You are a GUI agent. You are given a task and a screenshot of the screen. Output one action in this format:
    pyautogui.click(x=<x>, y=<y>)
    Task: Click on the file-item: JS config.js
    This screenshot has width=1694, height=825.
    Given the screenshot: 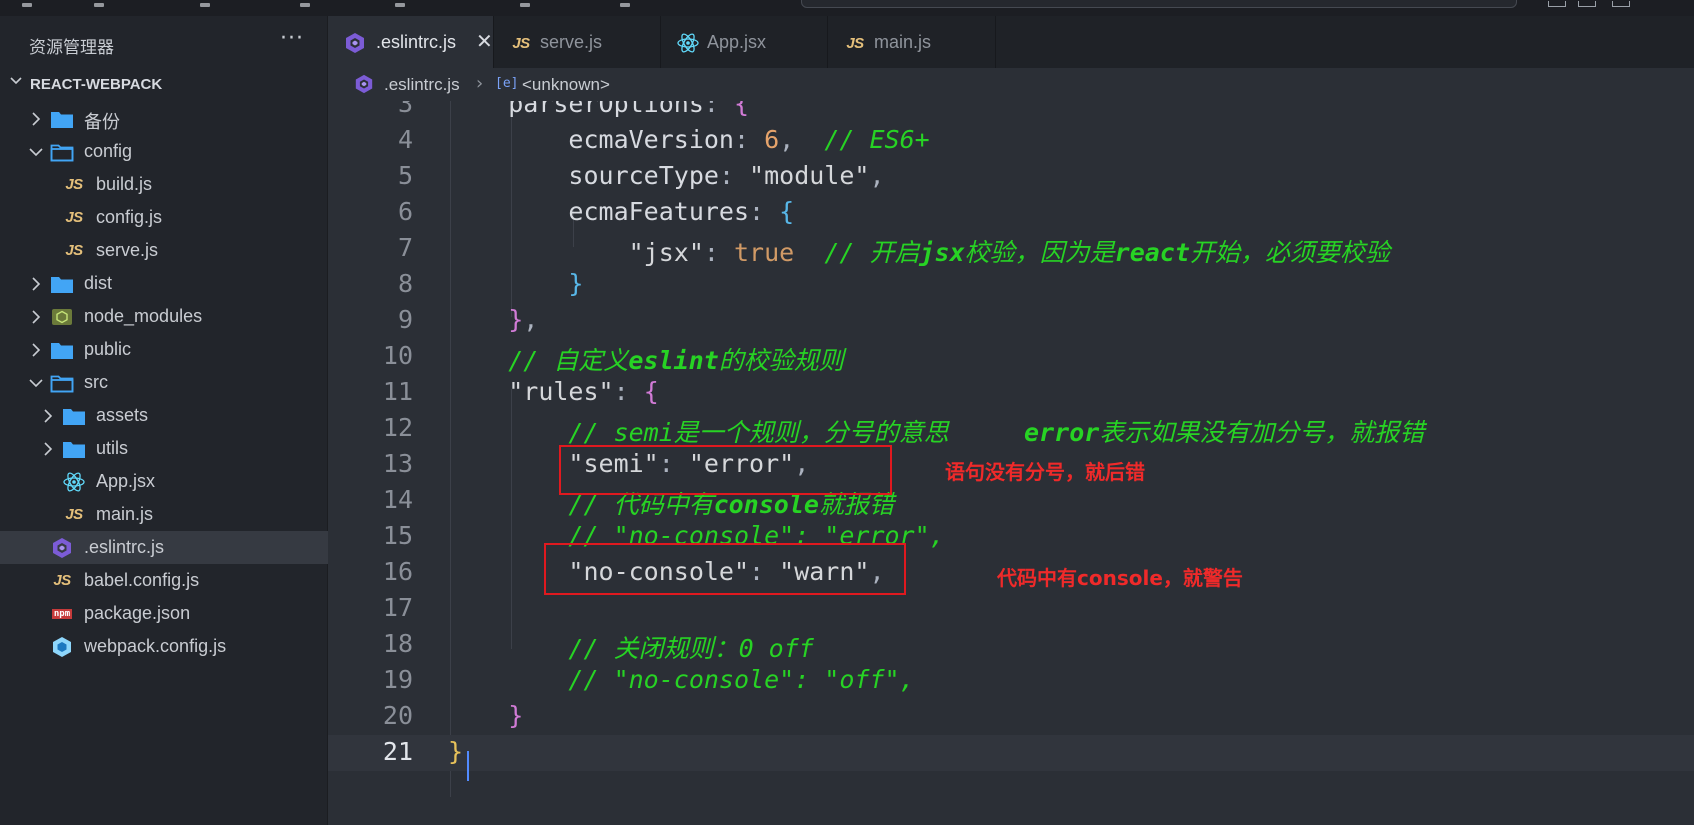 What is the action you would take?
    pyautogui.click(x=164, y=217)
    